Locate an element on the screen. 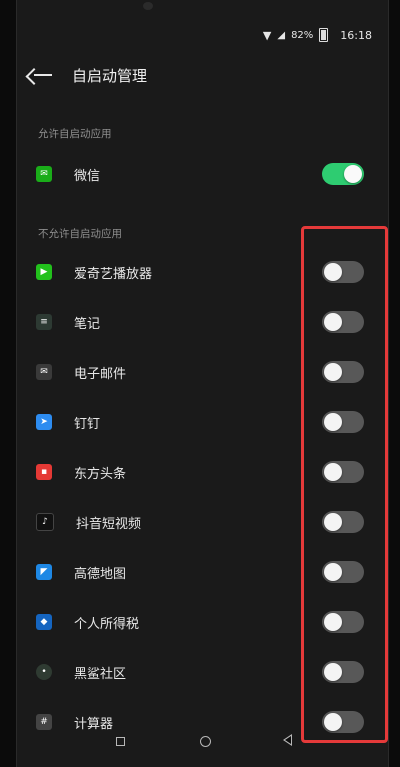  section-disallowed: 不允许自启动应用 is located at coordinates (80, 234).